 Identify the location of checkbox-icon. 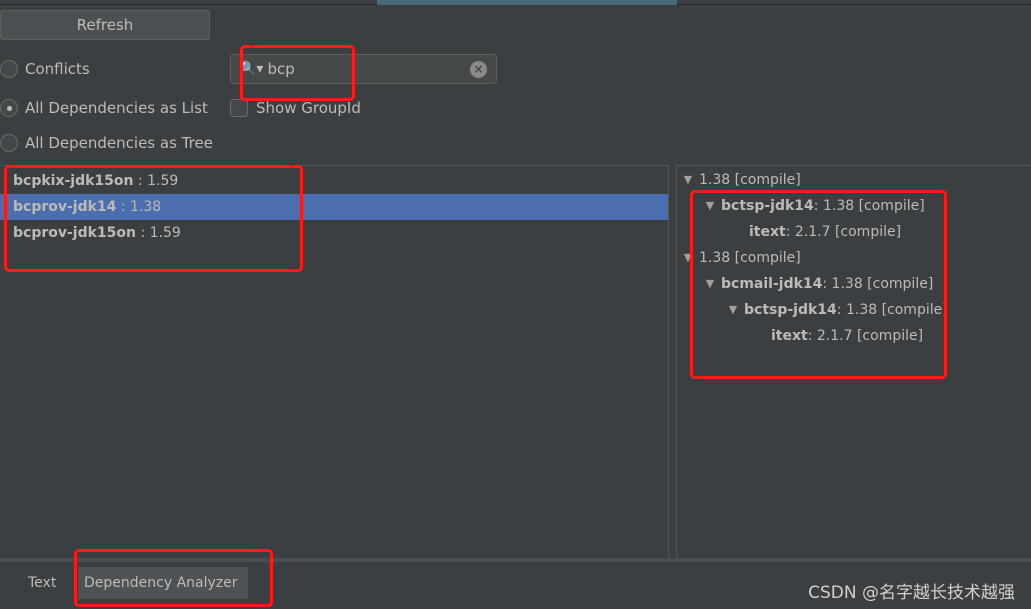
(239, 108).